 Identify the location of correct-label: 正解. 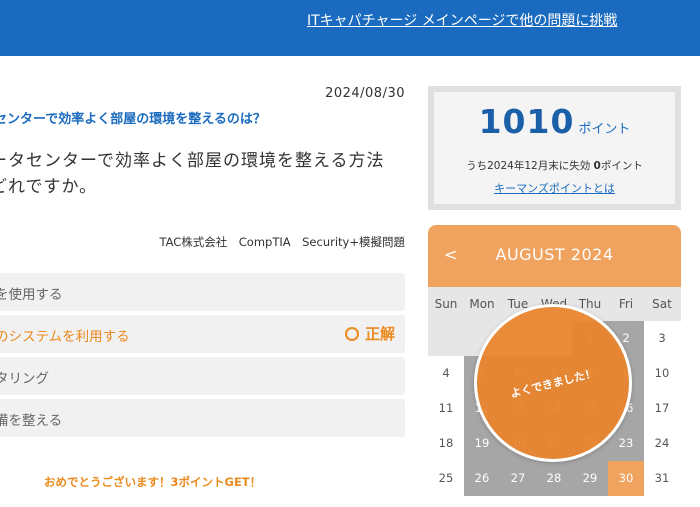
(379, 334).